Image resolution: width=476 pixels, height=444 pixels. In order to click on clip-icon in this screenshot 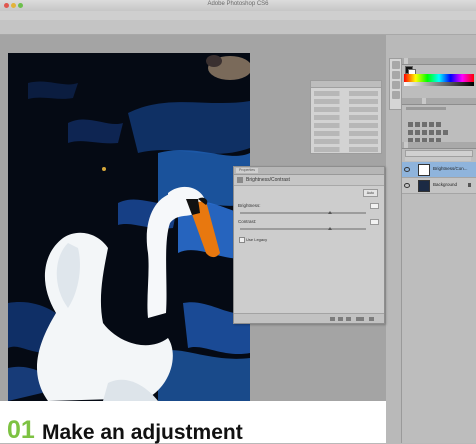, I will do `click(332, 319)`.